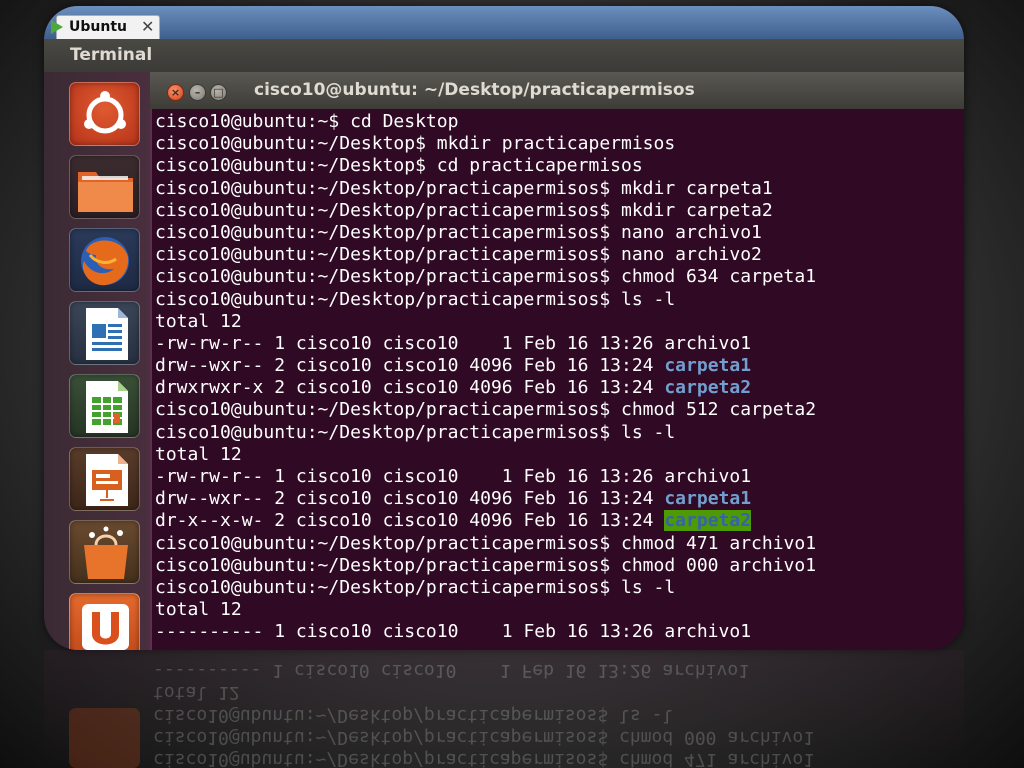 Image resolution: width=1024 pixels, height=768 pixels. I want to click on reflected-terminal-line: total 12, so click(196, 693).